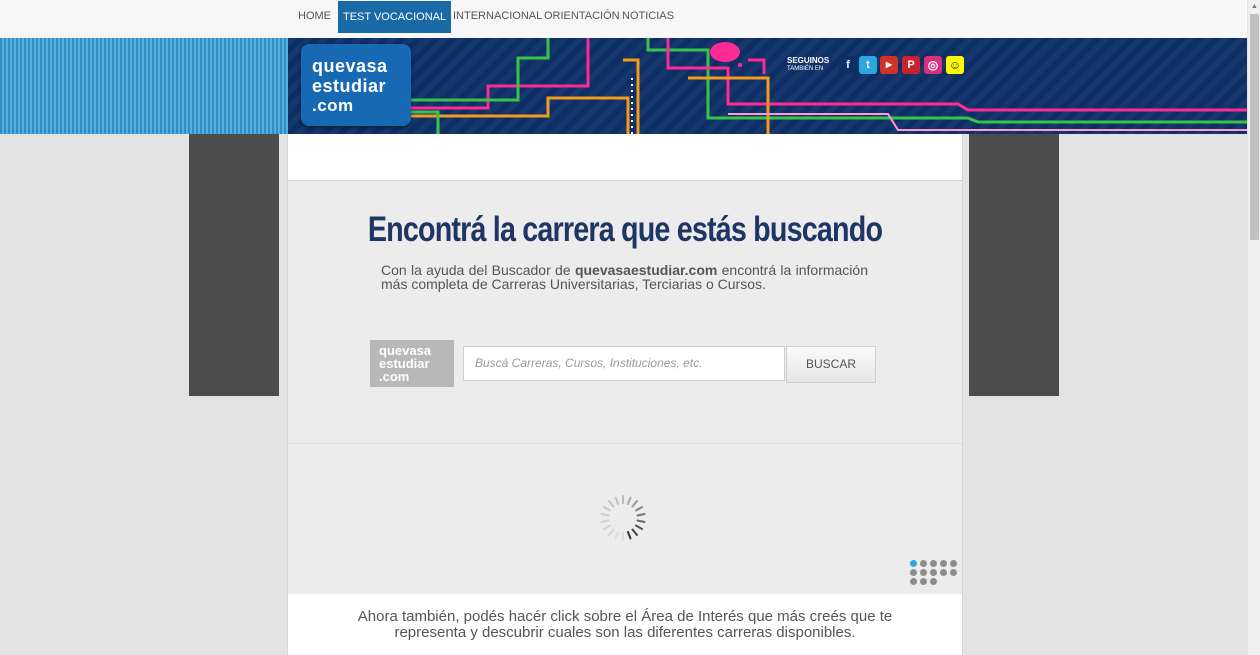  Describe the element at coordinates (394, 376) in the screenshot. I see `search-logo-line3: .com` at that location.